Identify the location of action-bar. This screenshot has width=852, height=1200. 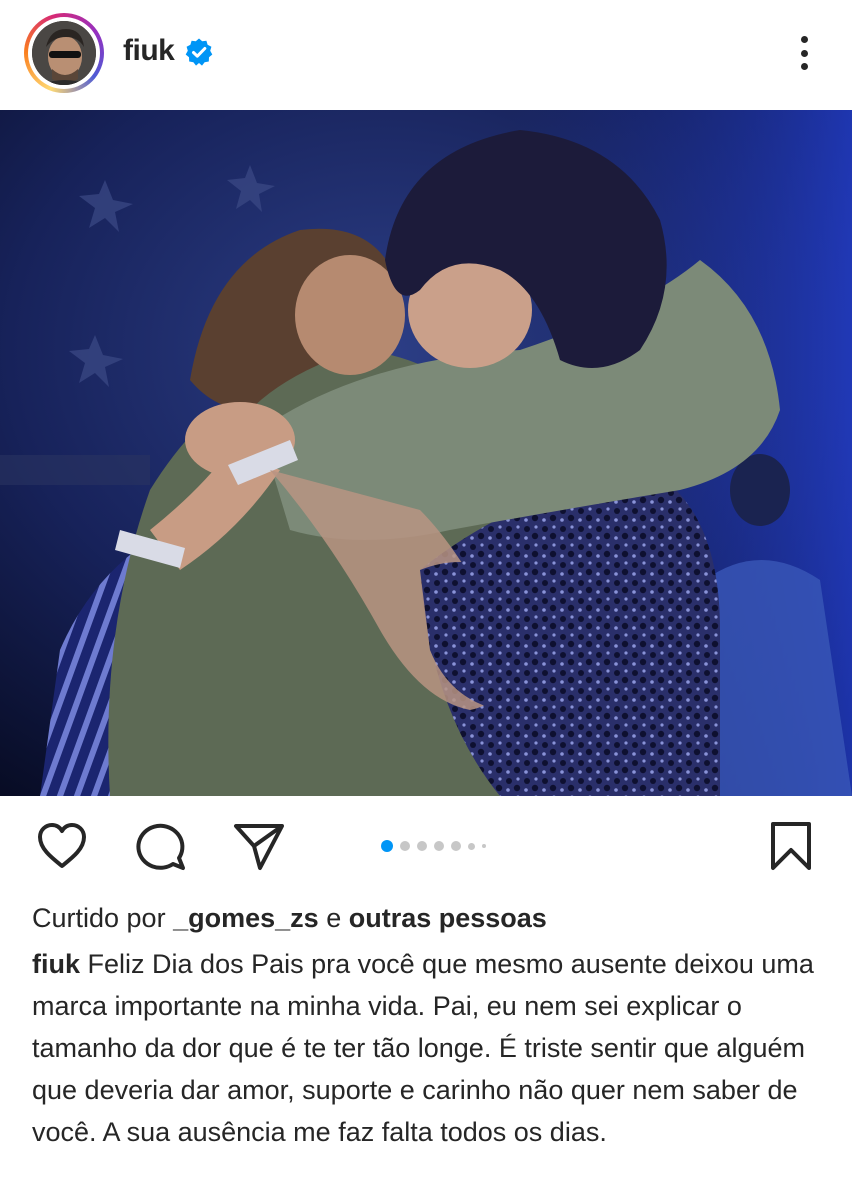
(426, 846).